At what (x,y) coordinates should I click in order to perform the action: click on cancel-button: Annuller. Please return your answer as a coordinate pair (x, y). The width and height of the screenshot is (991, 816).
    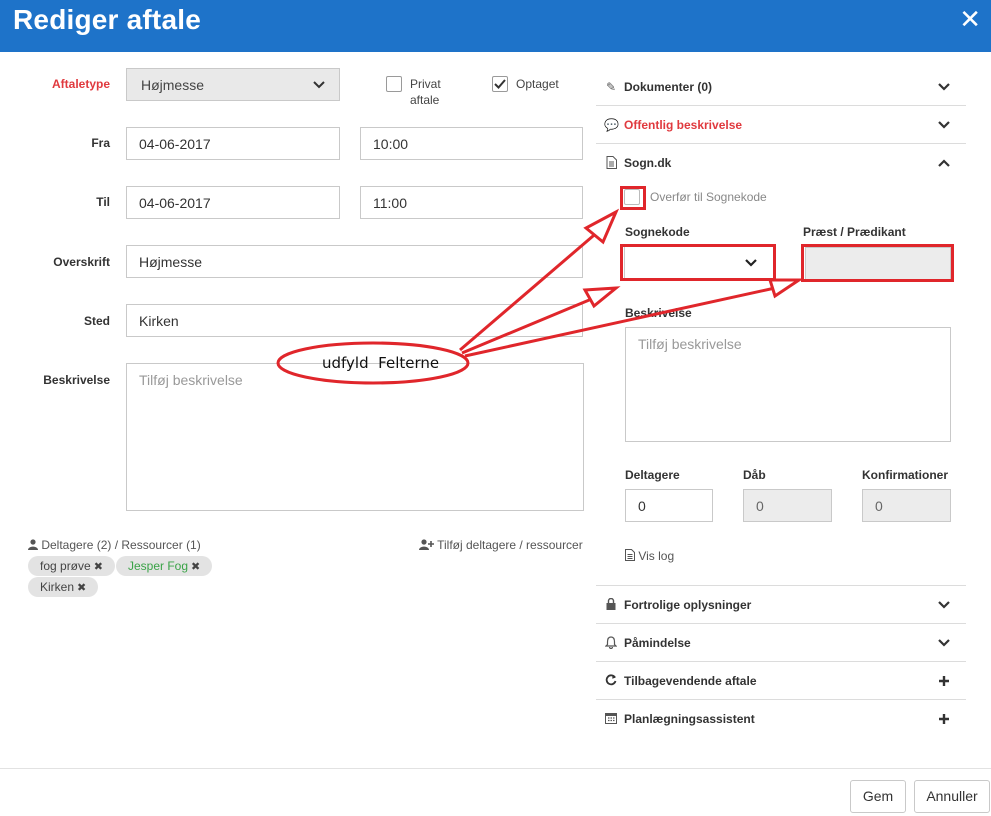
    Looking at the image, I should click on (952, 796).